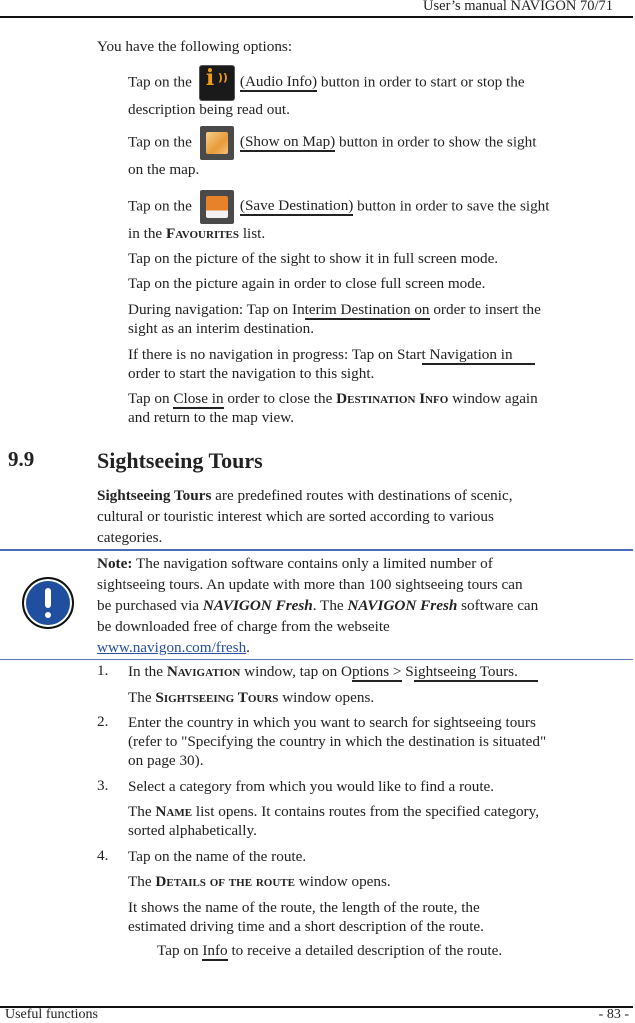  Describe the element at coordinates (171, 647) in the screenshot. I see `navigon-fresh-link: www.navigon.com/fresh` at that location.